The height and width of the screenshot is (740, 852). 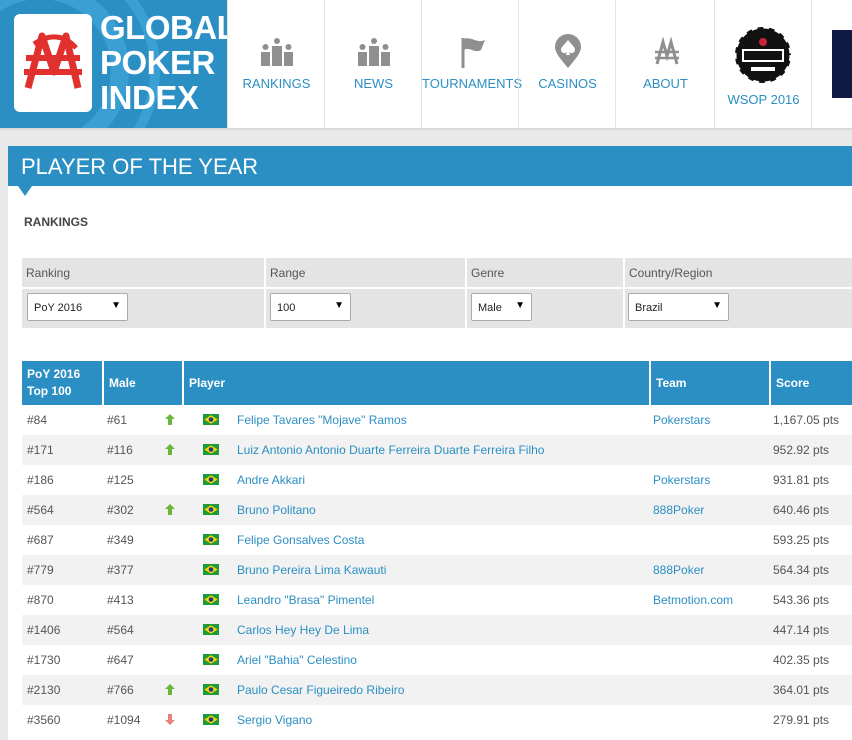 I want to click on site-logo: GLOBAL POKER INDEX, so click(x=113, y=64).